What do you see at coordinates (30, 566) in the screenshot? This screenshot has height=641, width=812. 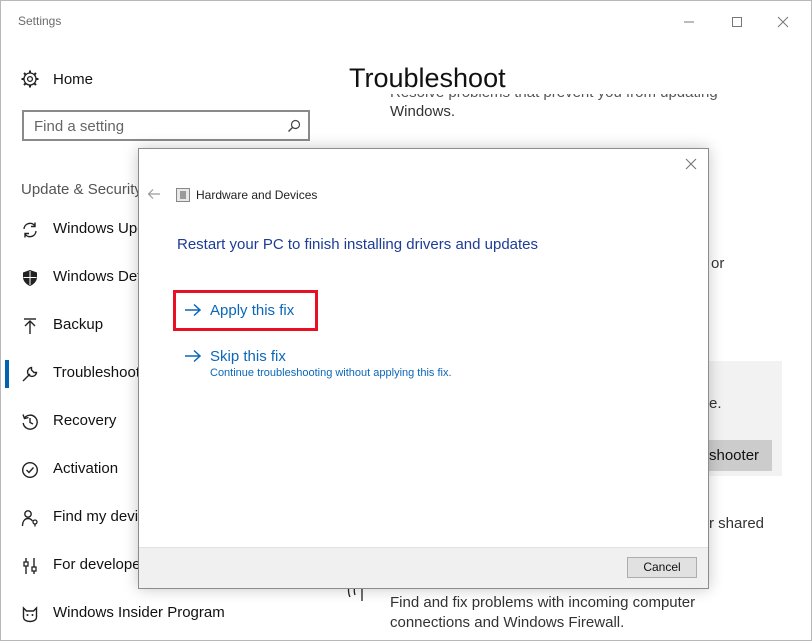 I see `developer-tools-icon` at bounding box center [30, 566].